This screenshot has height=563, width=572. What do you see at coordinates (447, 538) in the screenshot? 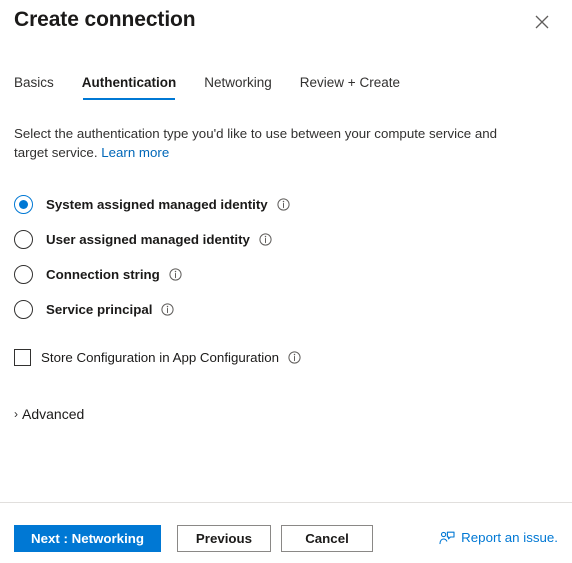
I see `feedback-person-icon` at bounding box center [447, 538].